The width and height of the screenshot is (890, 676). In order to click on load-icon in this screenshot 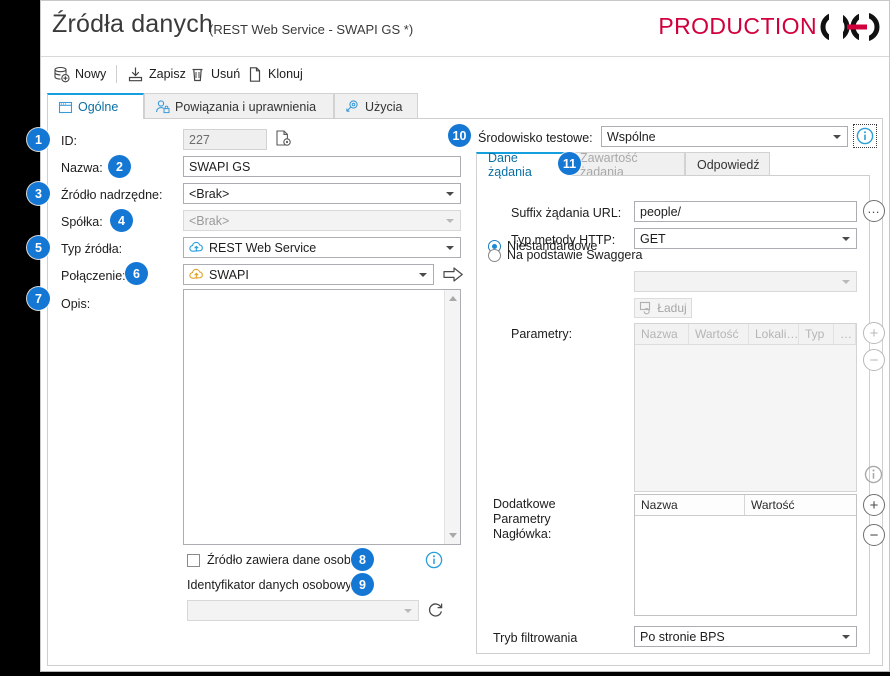, I will do `click(645, 308)`.